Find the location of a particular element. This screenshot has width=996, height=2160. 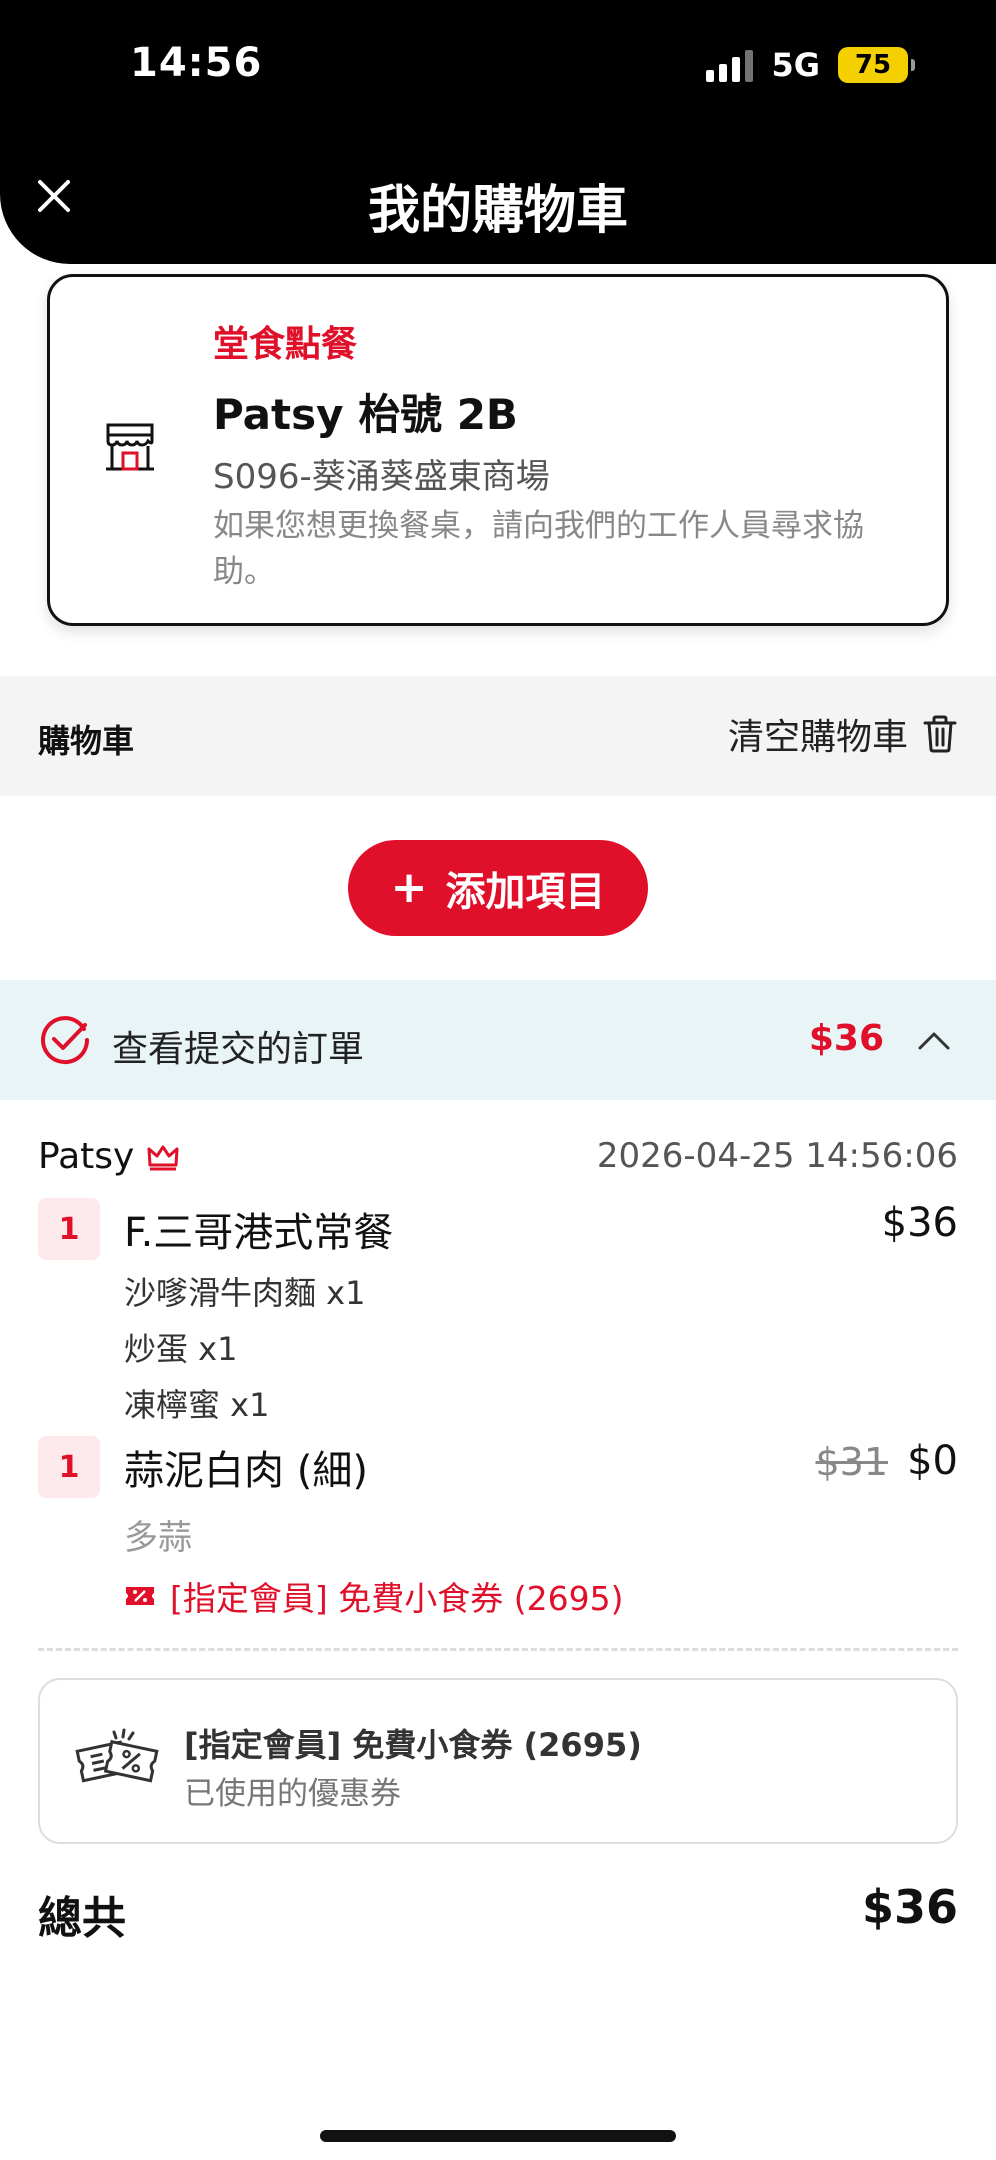

network-type: 5G is located at coordinates (795, 65).